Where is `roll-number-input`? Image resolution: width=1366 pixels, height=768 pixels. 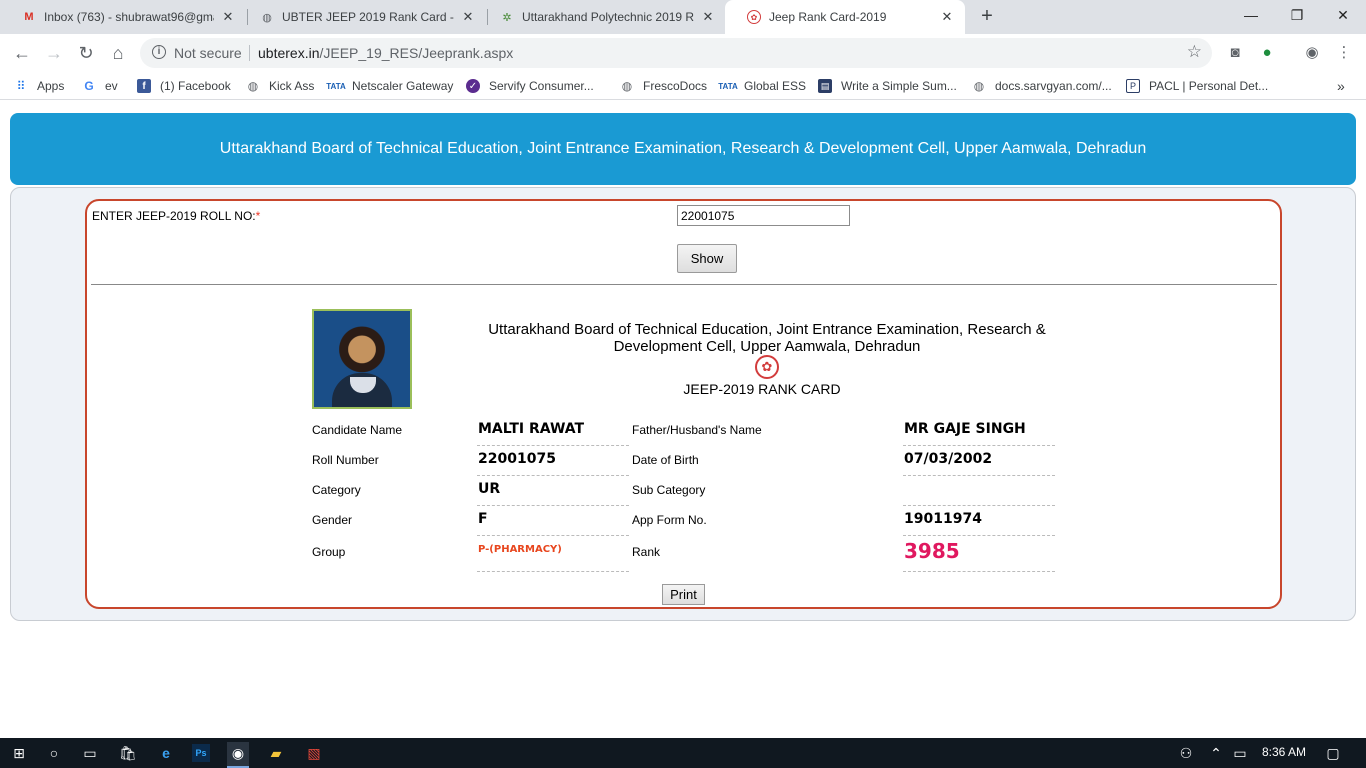
roll-number-input is located at coordinates (763, 215).